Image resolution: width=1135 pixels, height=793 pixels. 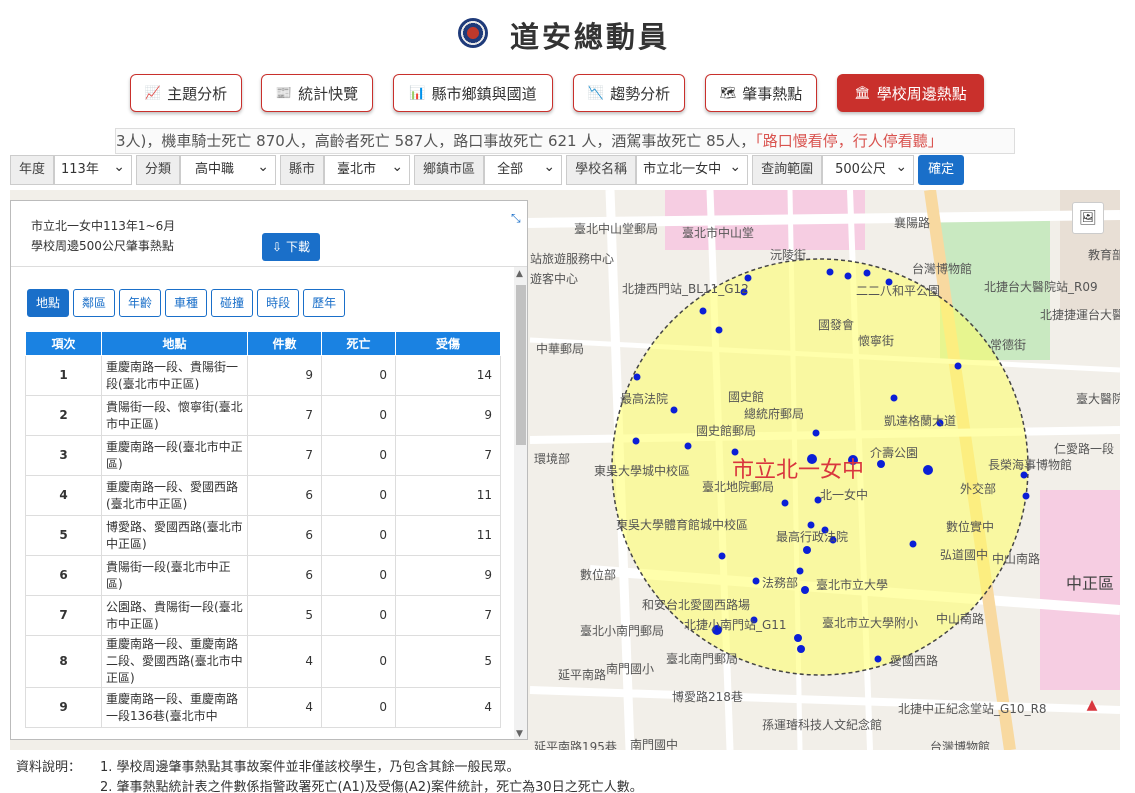 I want to click on map-label: 臺大醫院, so click(x=1098, y=399).